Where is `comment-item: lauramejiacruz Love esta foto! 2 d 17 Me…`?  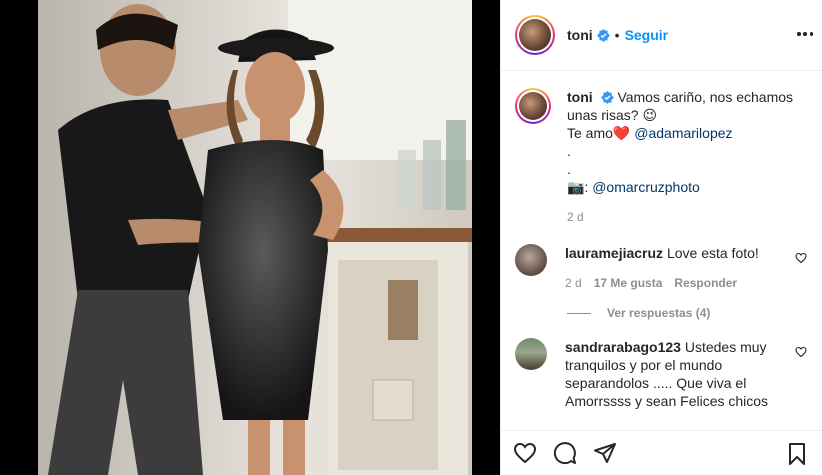 comment-item: lauramejiacruz Love esta foto! 2 d 17 Me… is located at coordinates (661, 268).